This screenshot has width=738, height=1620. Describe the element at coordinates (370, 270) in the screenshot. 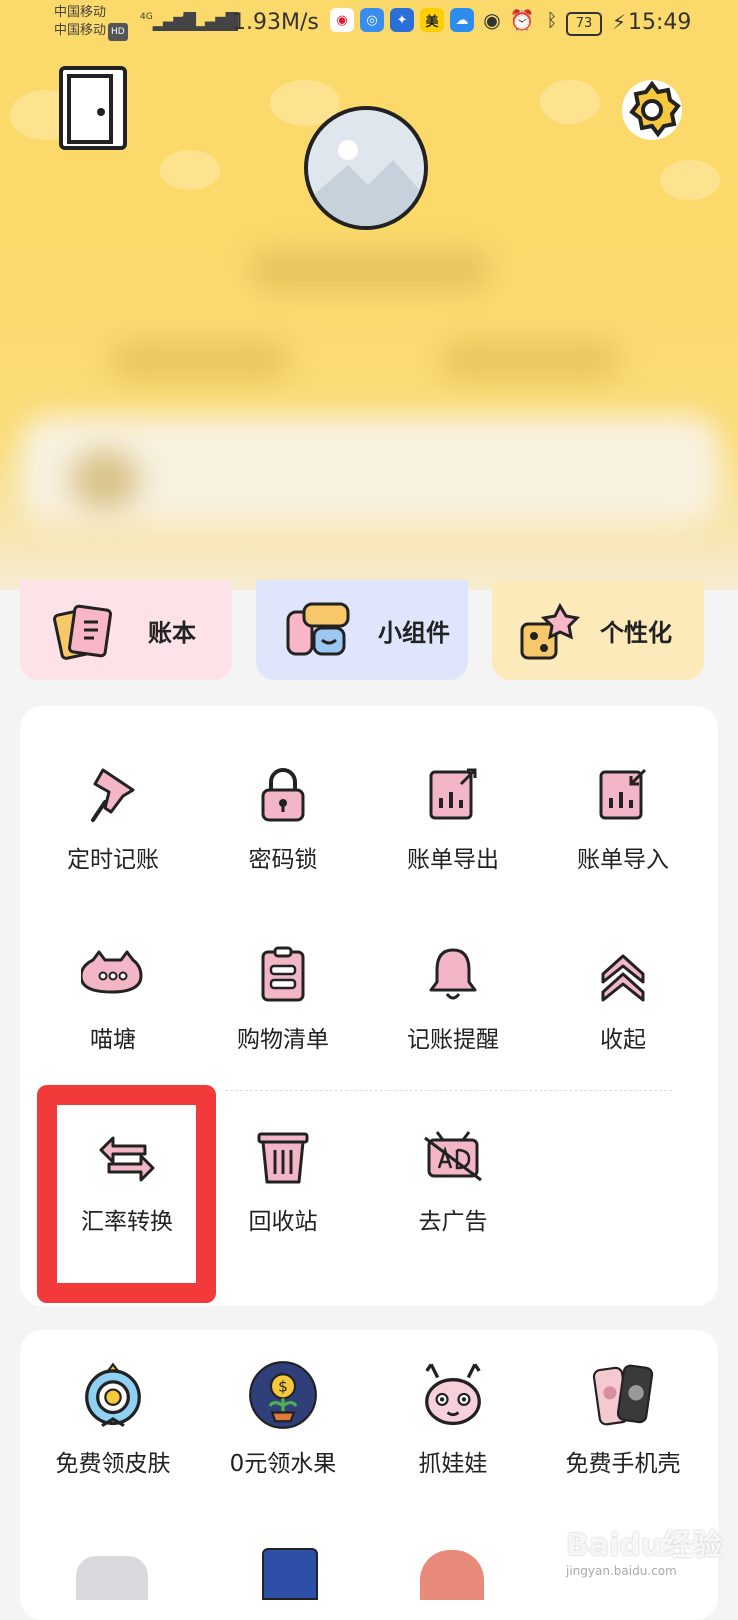

I see `blurred-username` at that location.